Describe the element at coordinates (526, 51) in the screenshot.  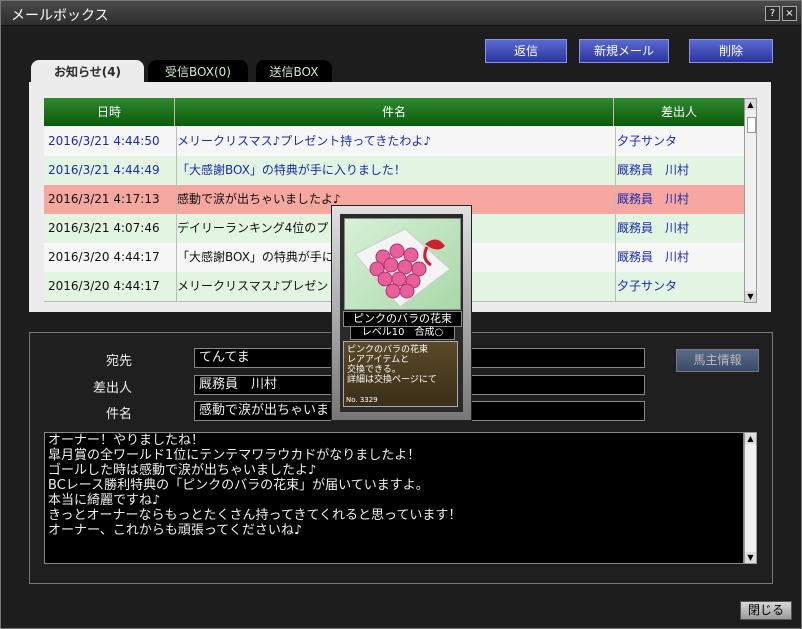
I see `reply-button: 返信` at that location.